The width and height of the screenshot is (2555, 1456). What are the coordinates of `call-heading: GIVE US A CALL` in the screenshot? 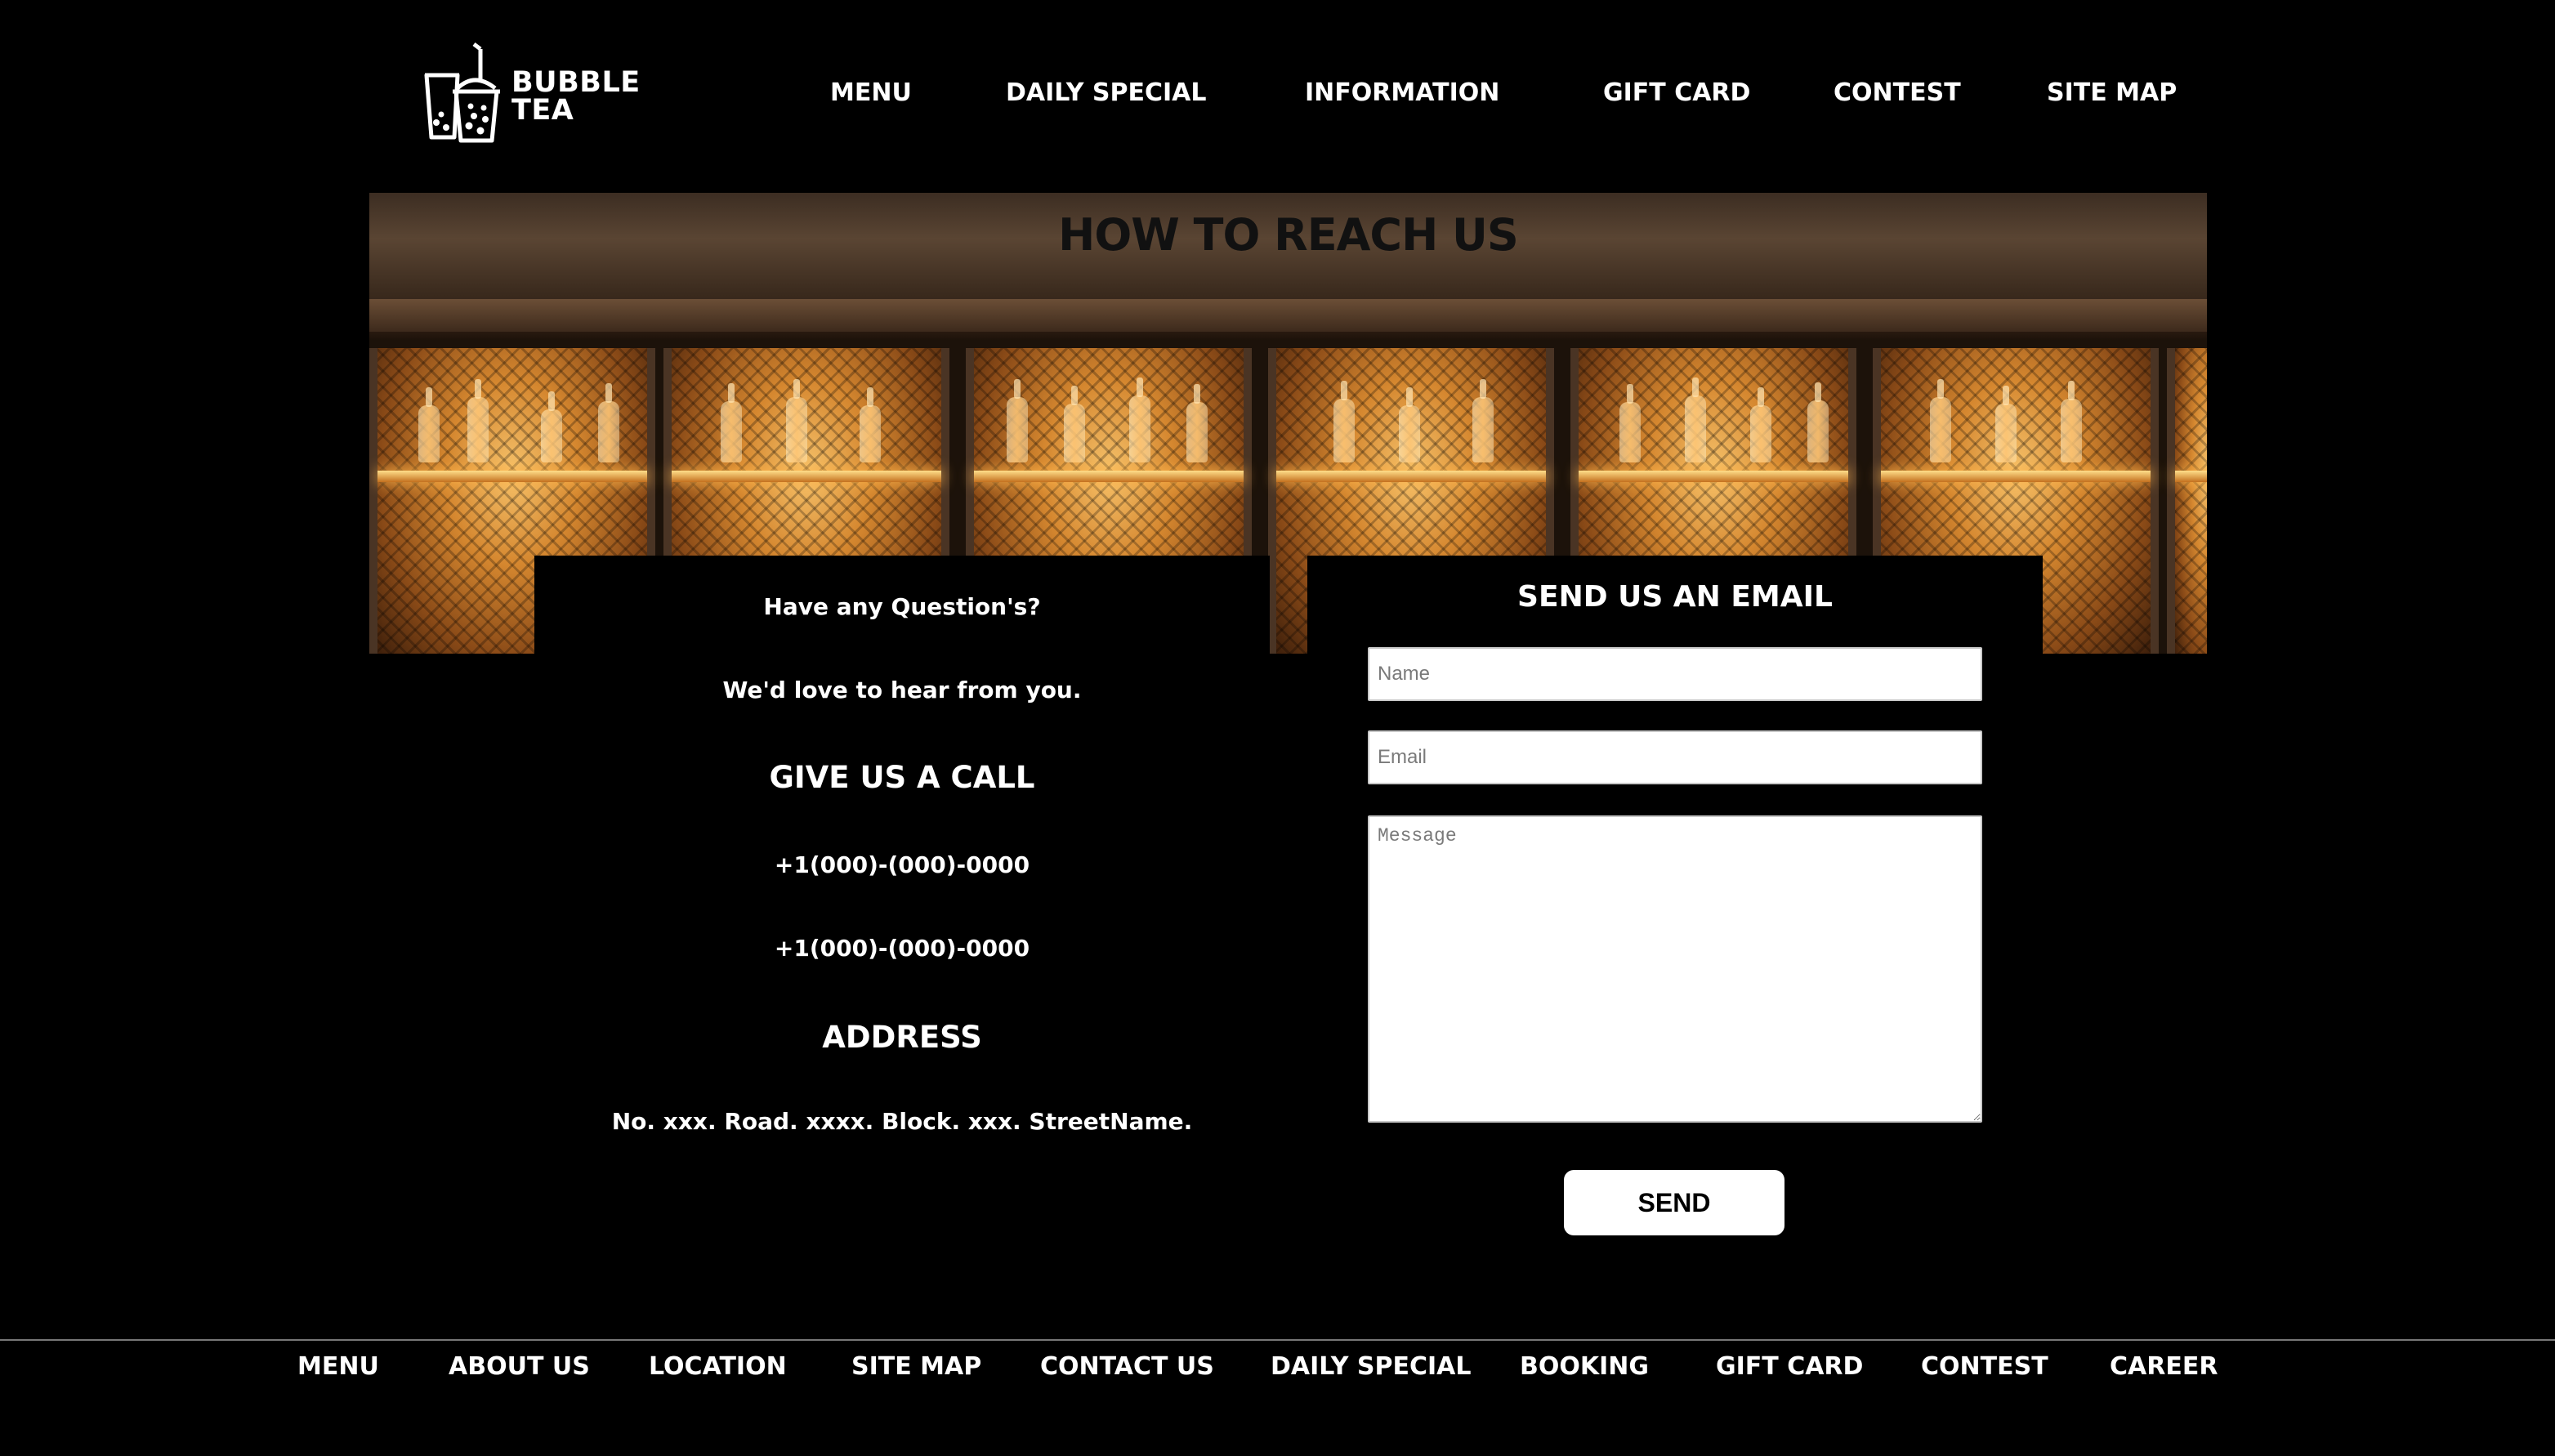 It's located at (902, 777).